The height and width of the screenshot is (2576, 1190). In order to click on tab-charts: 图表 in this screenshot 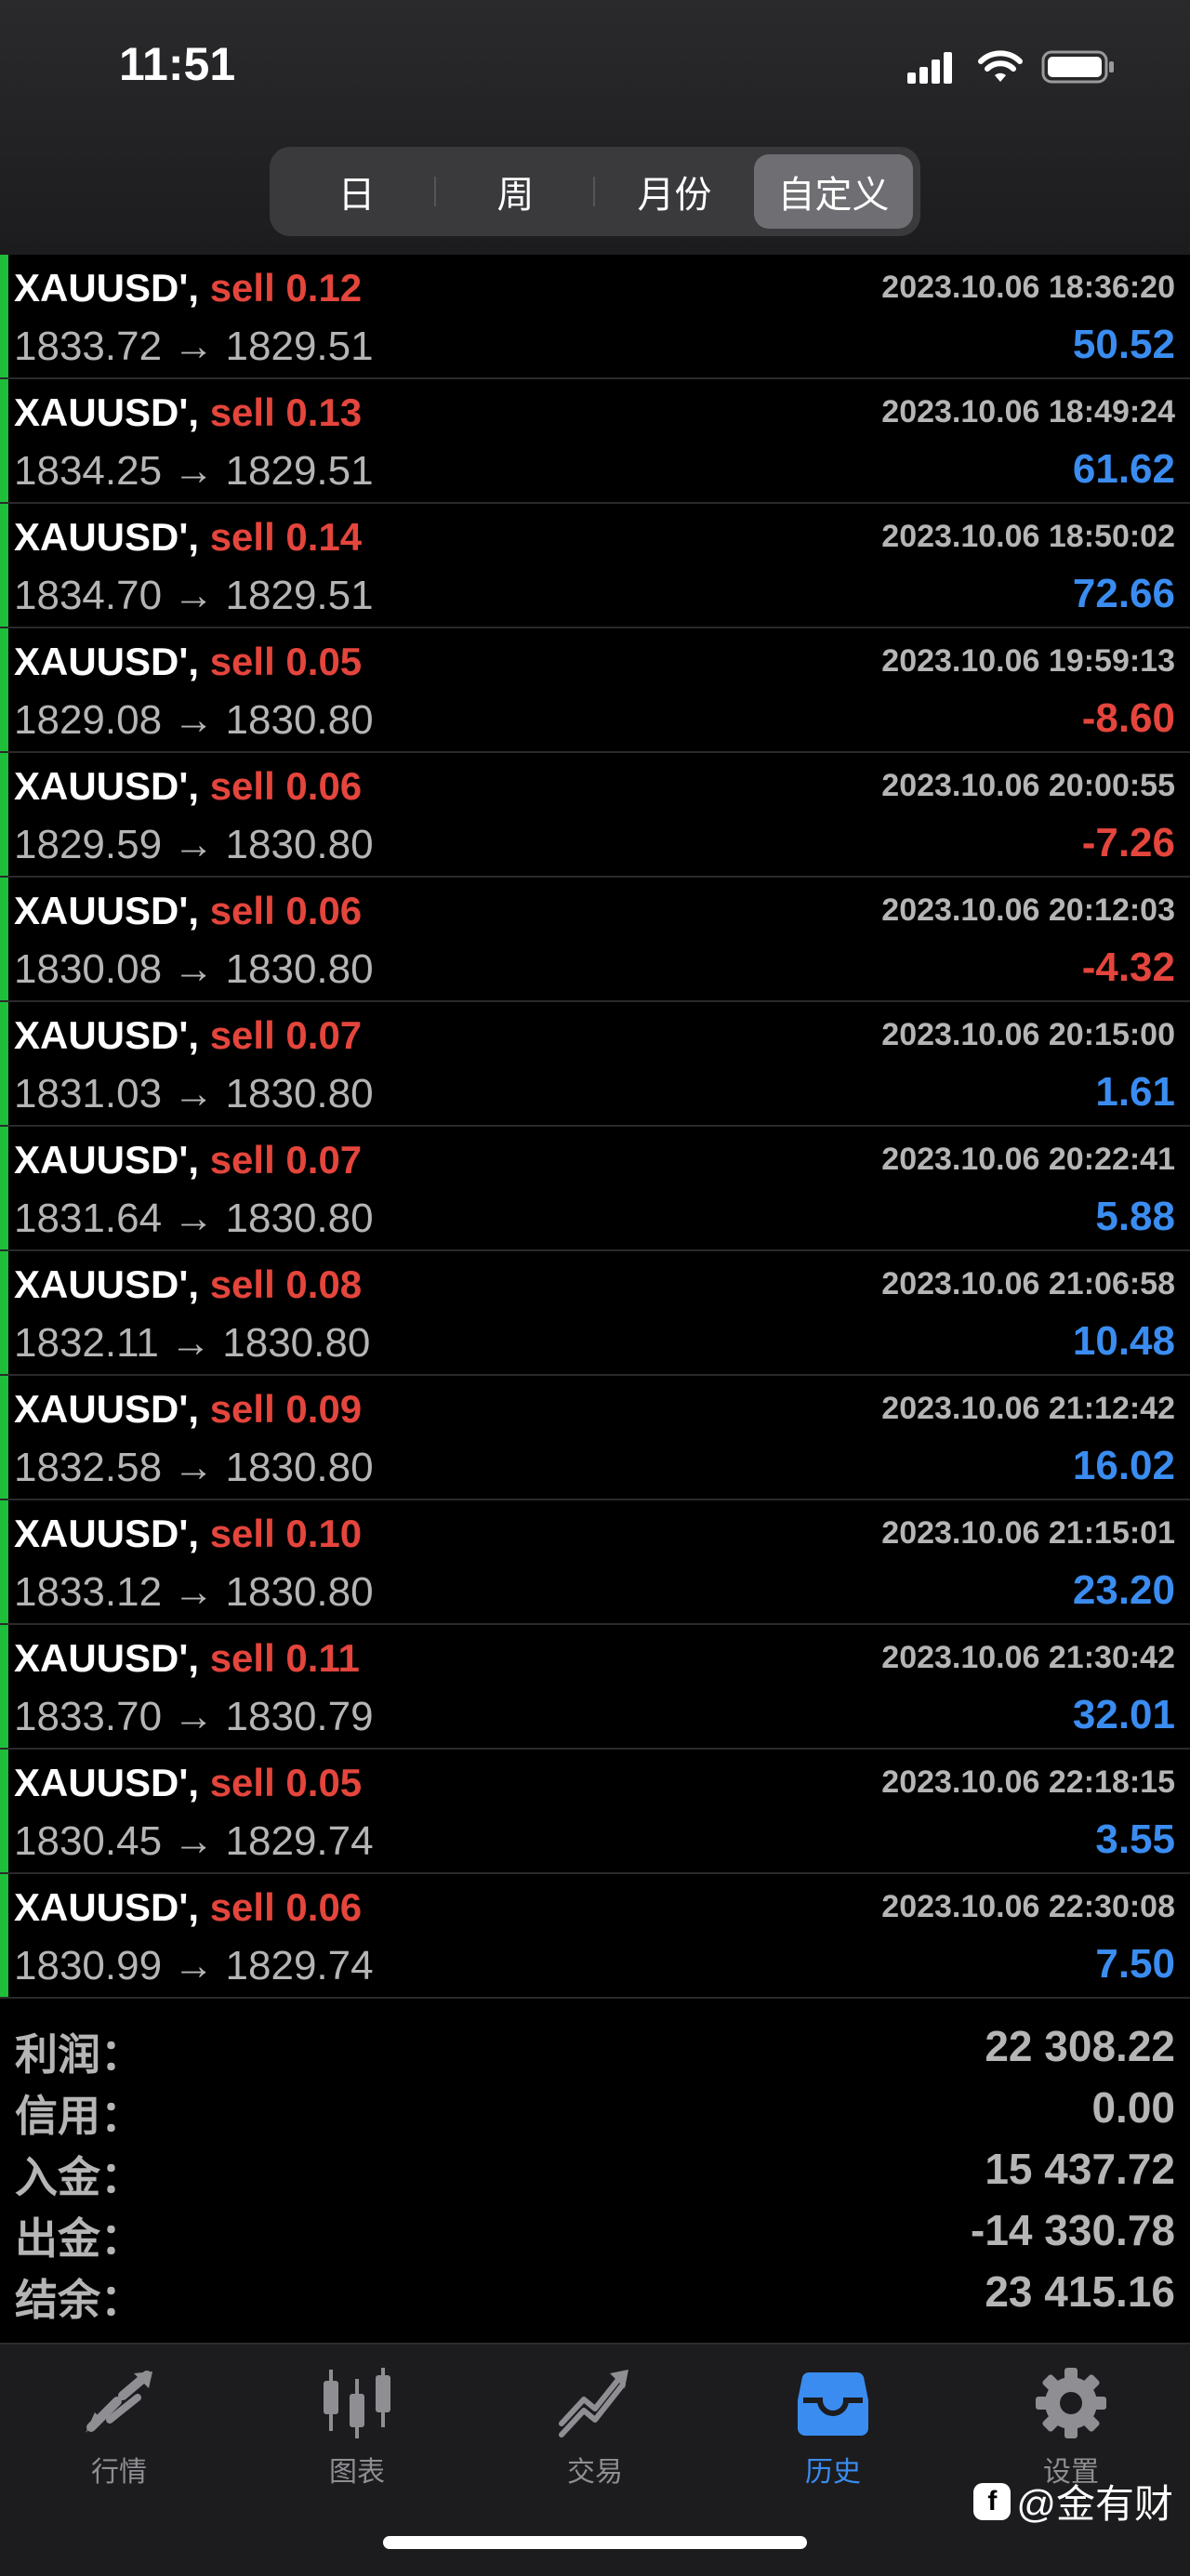, I will do `click(357, 2428)`.